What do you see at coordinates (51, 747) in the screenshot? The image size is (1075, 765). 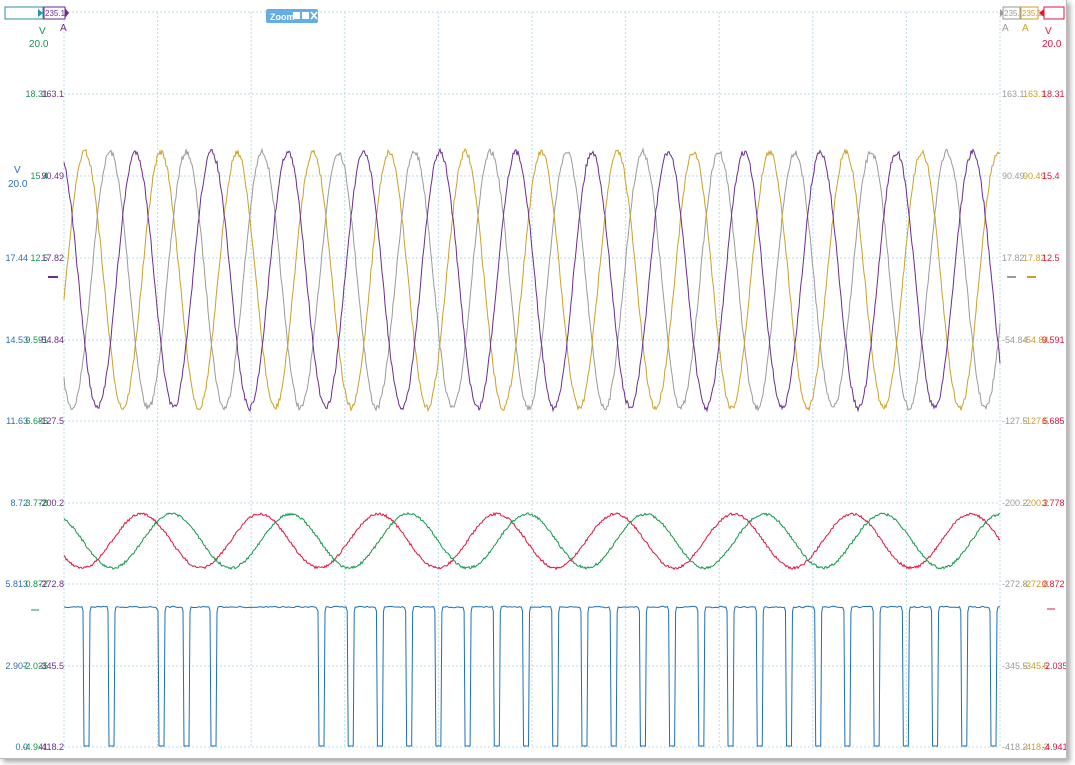 I see `left-tick-label: -418.2` at bounding box center [51, 747].